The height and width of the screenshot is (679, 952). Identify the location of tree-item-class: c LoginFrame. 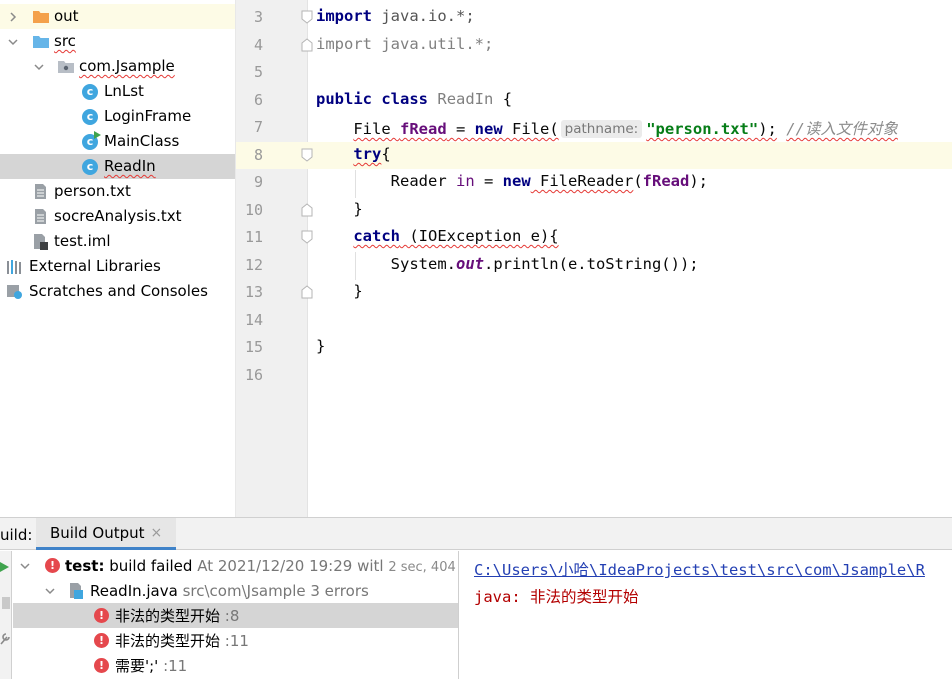
(117, 116).